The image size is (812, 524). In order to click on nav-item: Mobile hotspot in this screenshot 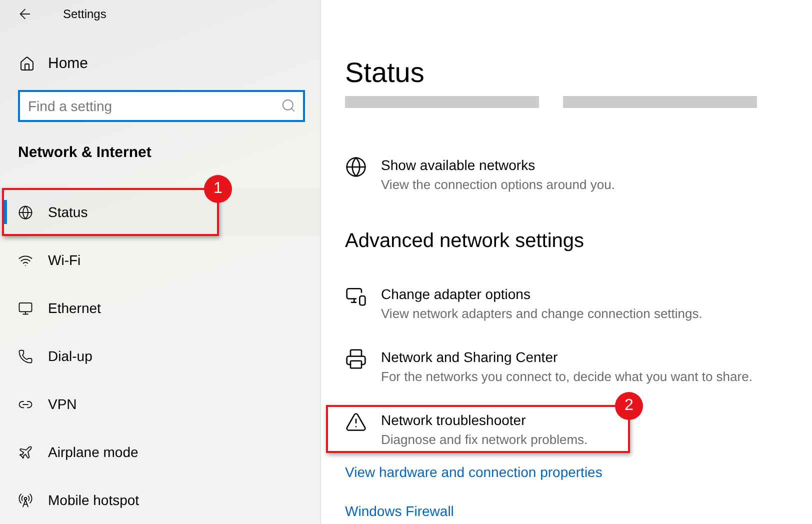, I will do `click(160, 500)`.